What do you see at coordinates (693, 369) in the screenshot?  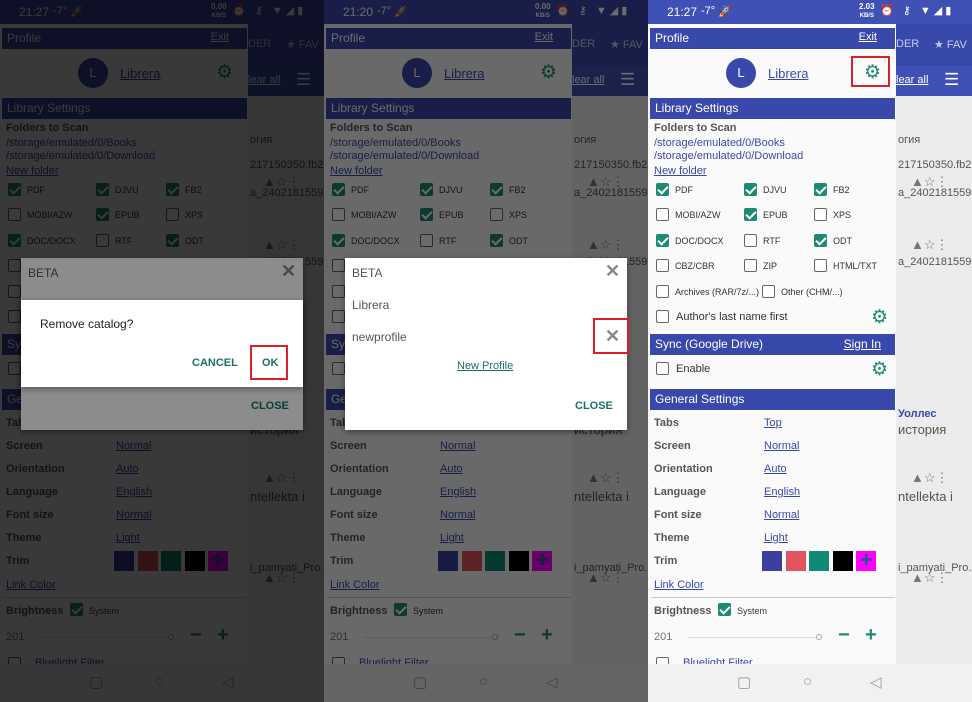 I see `enable-label: Enable` at bounding box center [693, 369].